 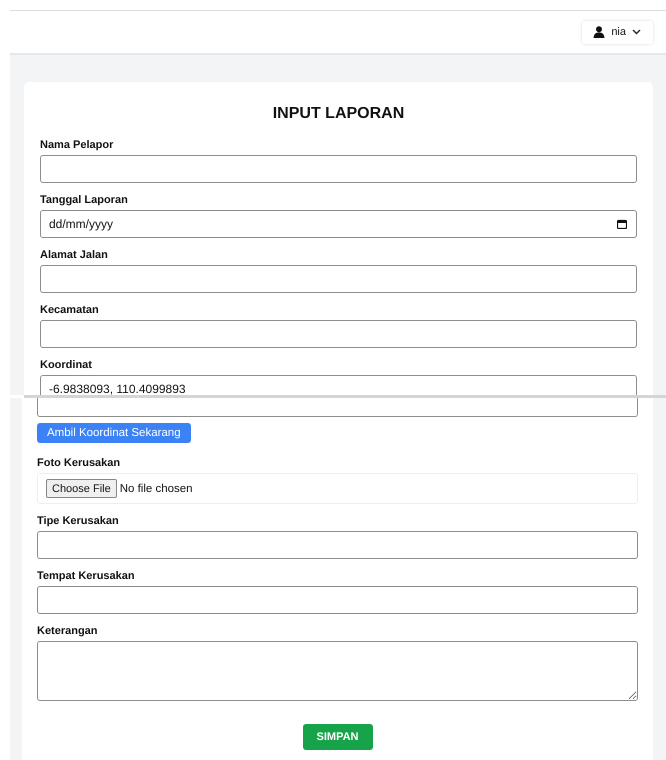 I want to click on field-label: Keterangan, so click(x=68, y=631).